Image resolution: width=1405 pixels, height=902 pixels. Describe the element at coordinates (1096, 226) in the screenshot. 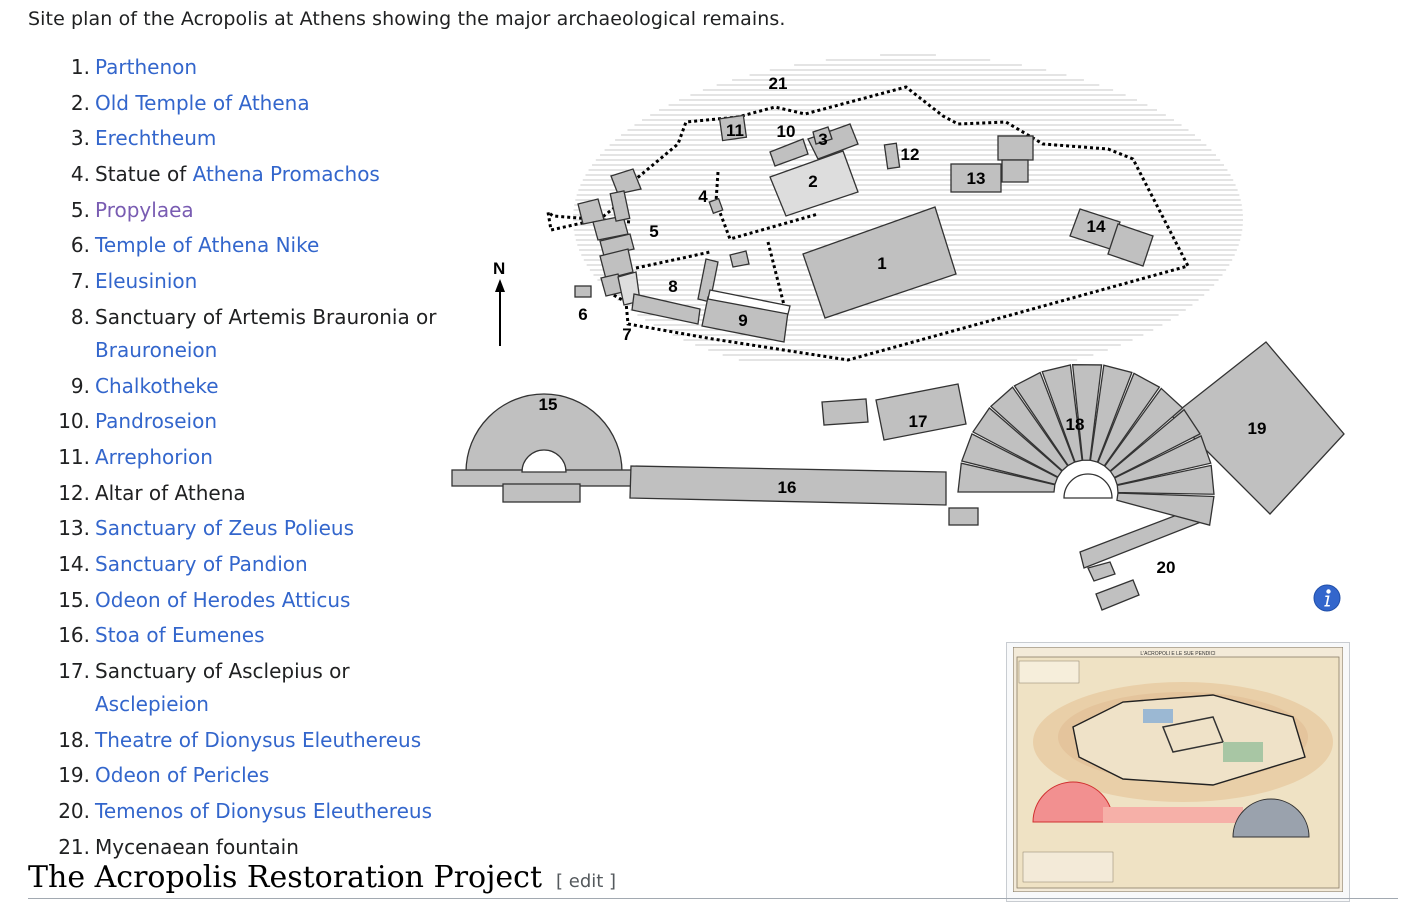

I see `plan-label-14: 14` at that location.